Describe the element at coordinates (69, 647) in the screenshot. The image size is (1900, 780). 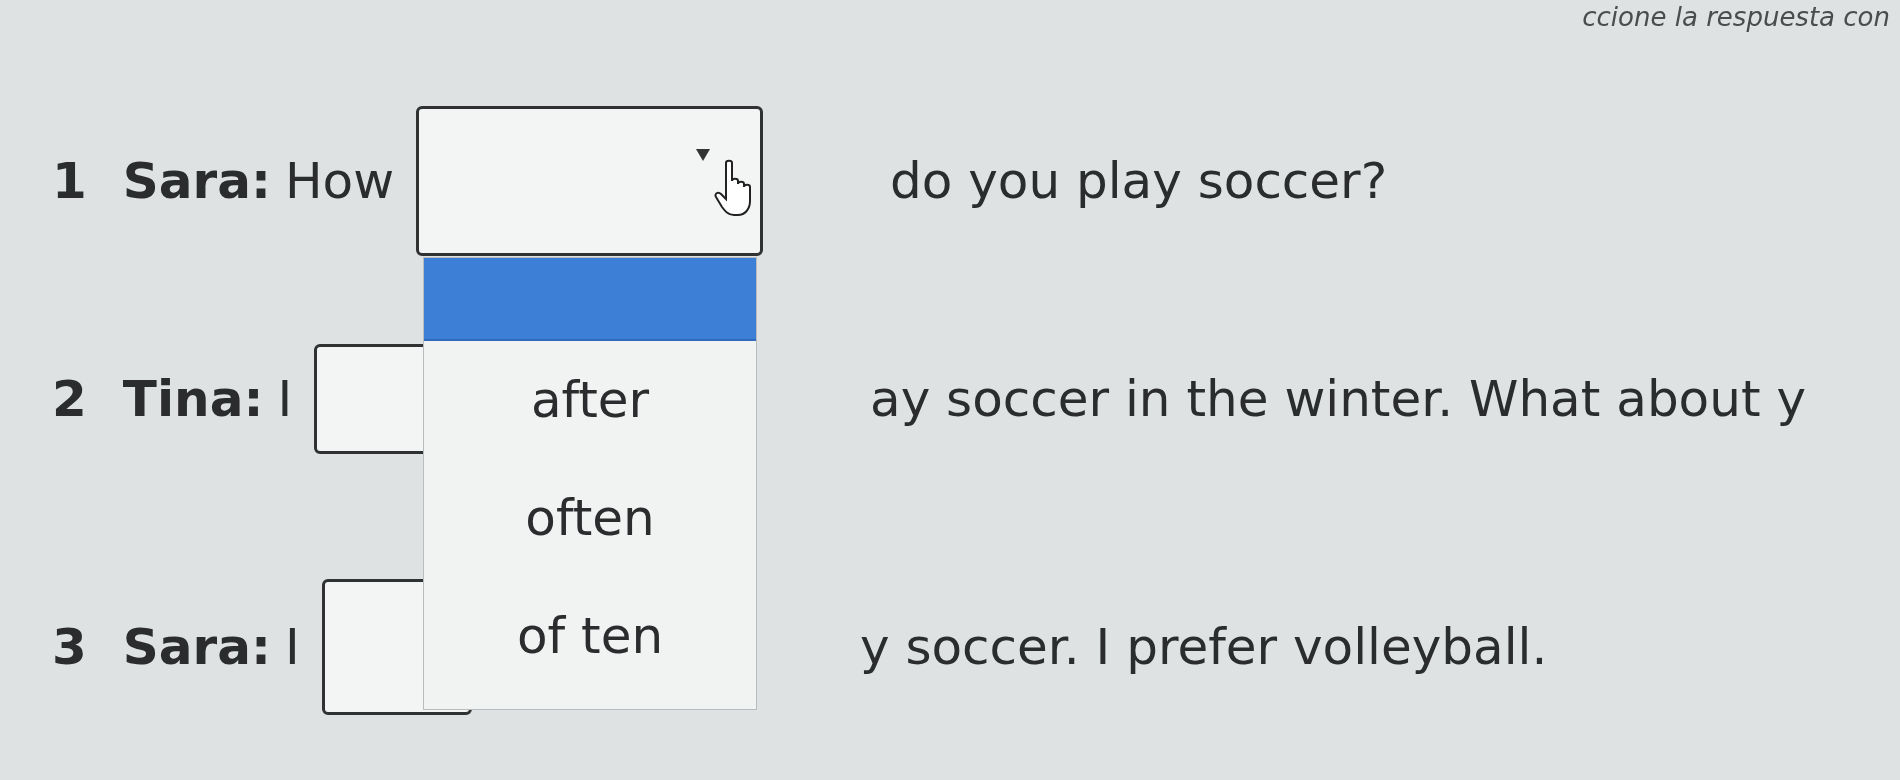
I see `item-number: 3` at that location.